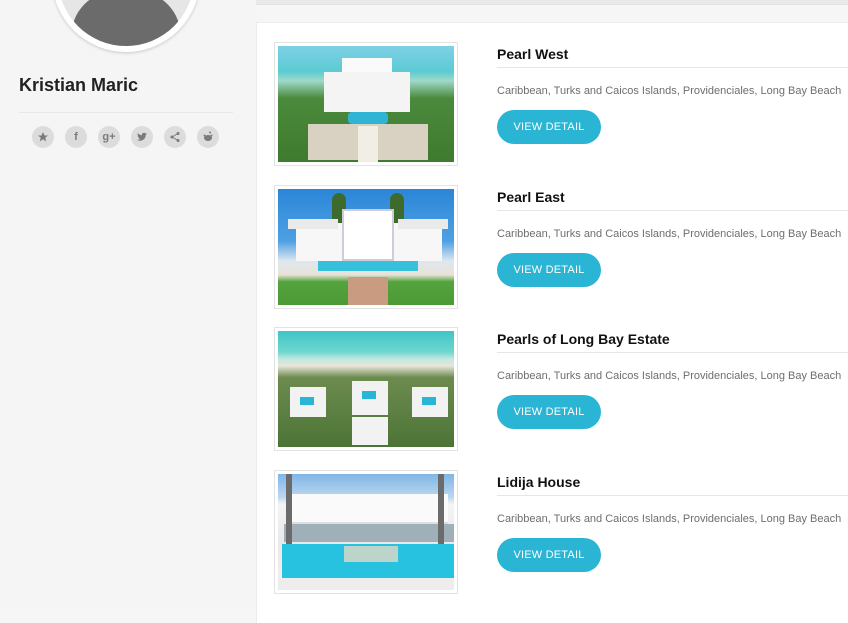 The height and width of the screenshot is (623, 848). Describe the element at coordinates (538, 482) in the screenshot. I see `listing-title: Lidija House` at that location.